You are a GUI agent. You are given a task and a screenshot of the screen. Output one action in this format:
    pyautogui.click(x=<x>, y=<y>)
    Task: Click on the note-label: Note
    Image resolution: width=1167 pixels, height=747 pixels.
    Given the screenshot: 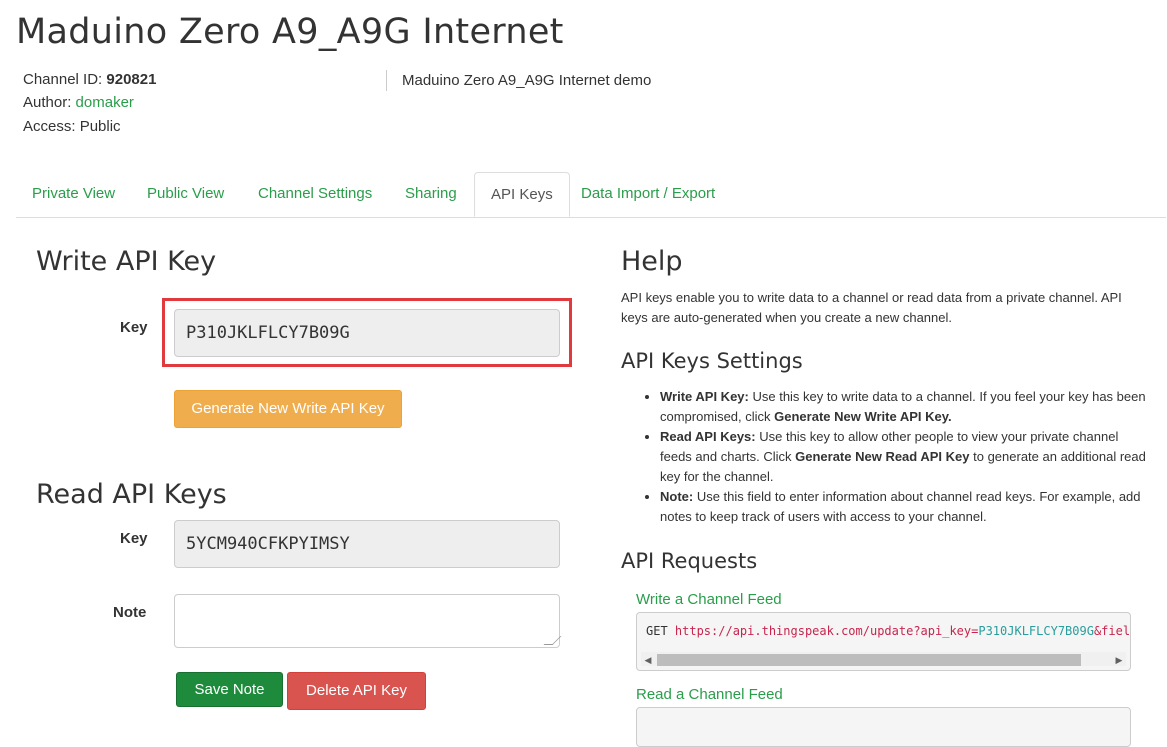 What is the action you would take?
    pyautogui.click(x=130, y=612)
    